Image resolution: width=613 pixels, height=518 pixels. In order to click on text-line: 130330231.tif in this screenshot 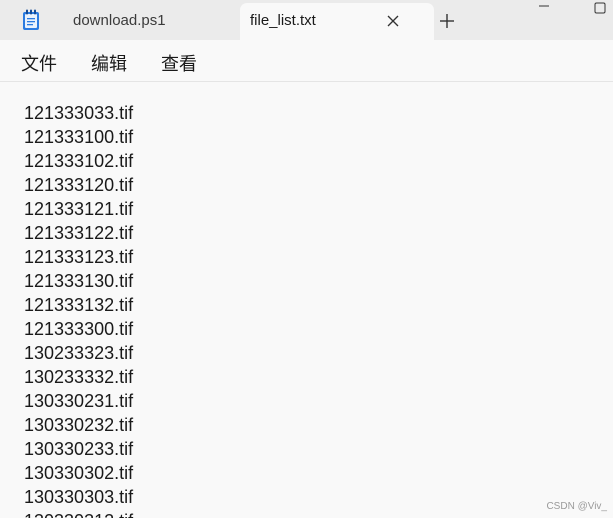, I will do `click(79, 401)`.